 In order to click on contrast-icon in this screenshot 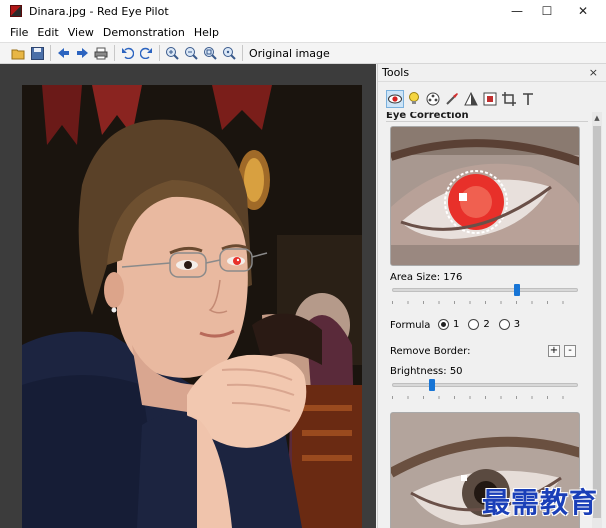, I will do `click(471, 99)`.